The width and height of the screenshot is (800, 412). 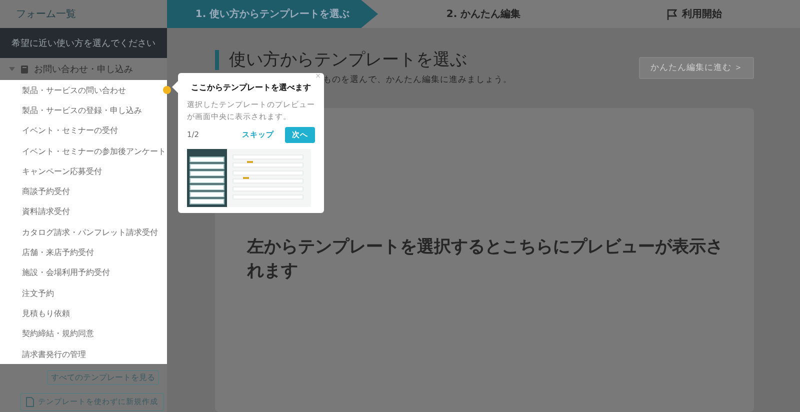 I want to click on template-item: イベント・セミナーの参加後アンケート, so click(x=83, y=151).